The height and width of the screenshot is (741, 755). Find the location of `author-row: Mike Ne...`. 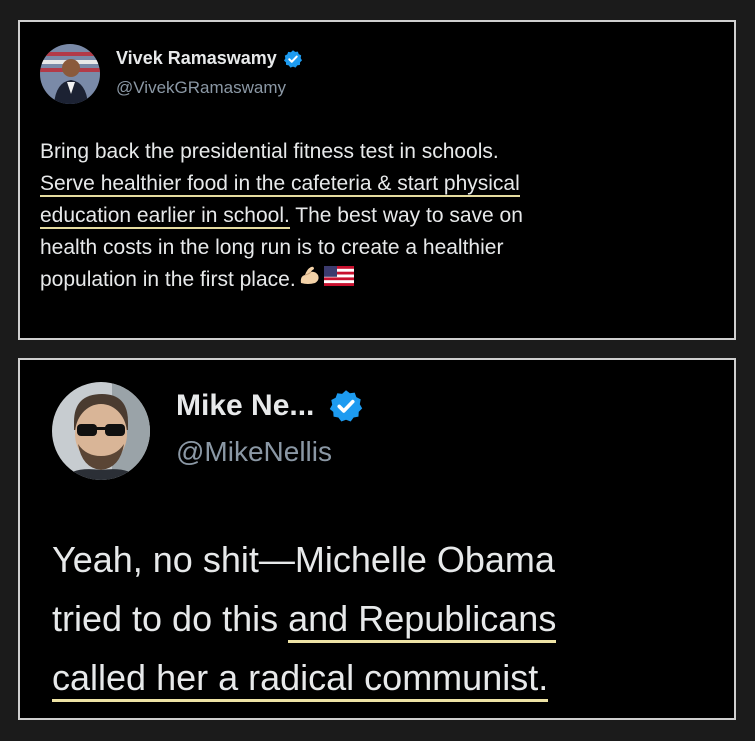

author-row: Mike Ne... is located at coordinates (270, 406).